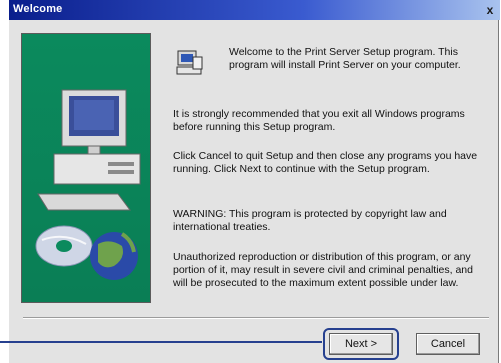 This screenshot has width=501, height=363. I want to click on close-icon: x, so click(490, 10).